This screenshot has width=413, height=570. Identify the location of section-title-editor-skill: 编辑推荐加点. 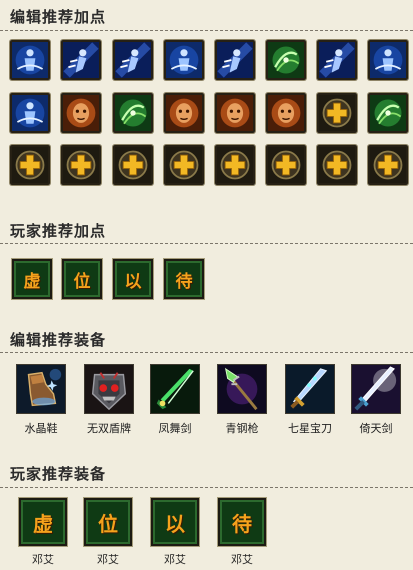
(58, 17).